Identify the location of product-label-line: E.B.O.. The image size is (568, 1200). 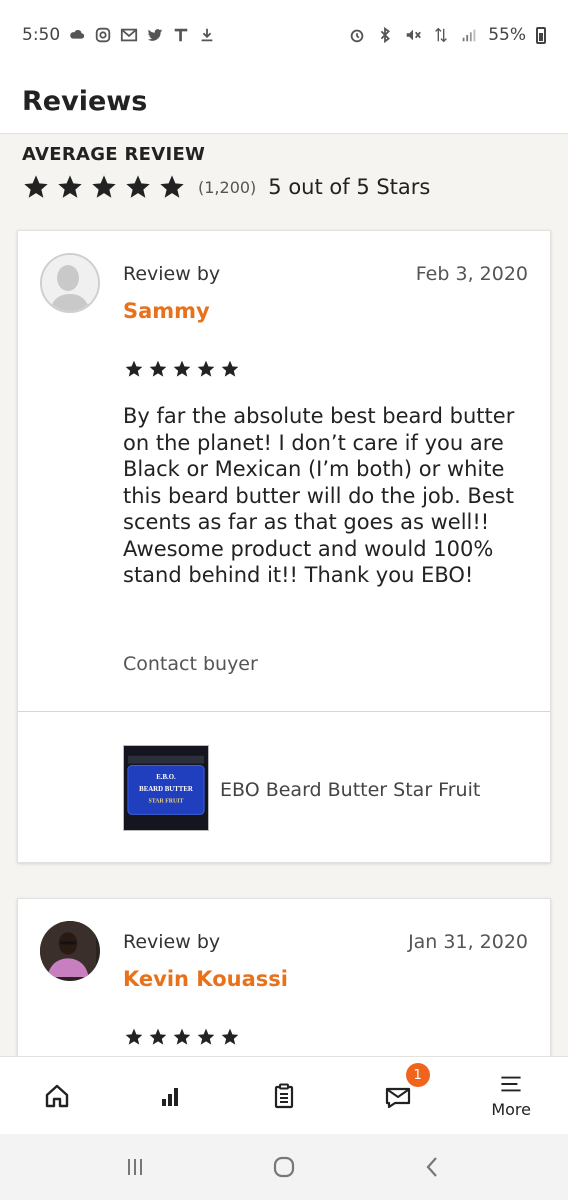
(166, 777).